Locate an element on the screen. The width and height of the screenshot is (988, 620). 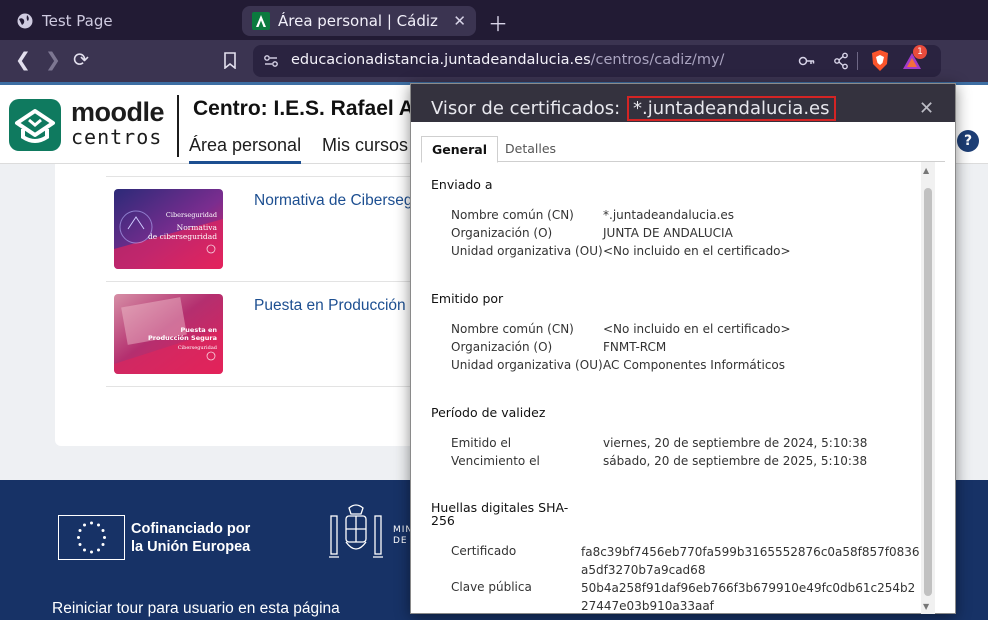
tab-detalles: Detalles is located at coordinates (530, 149).